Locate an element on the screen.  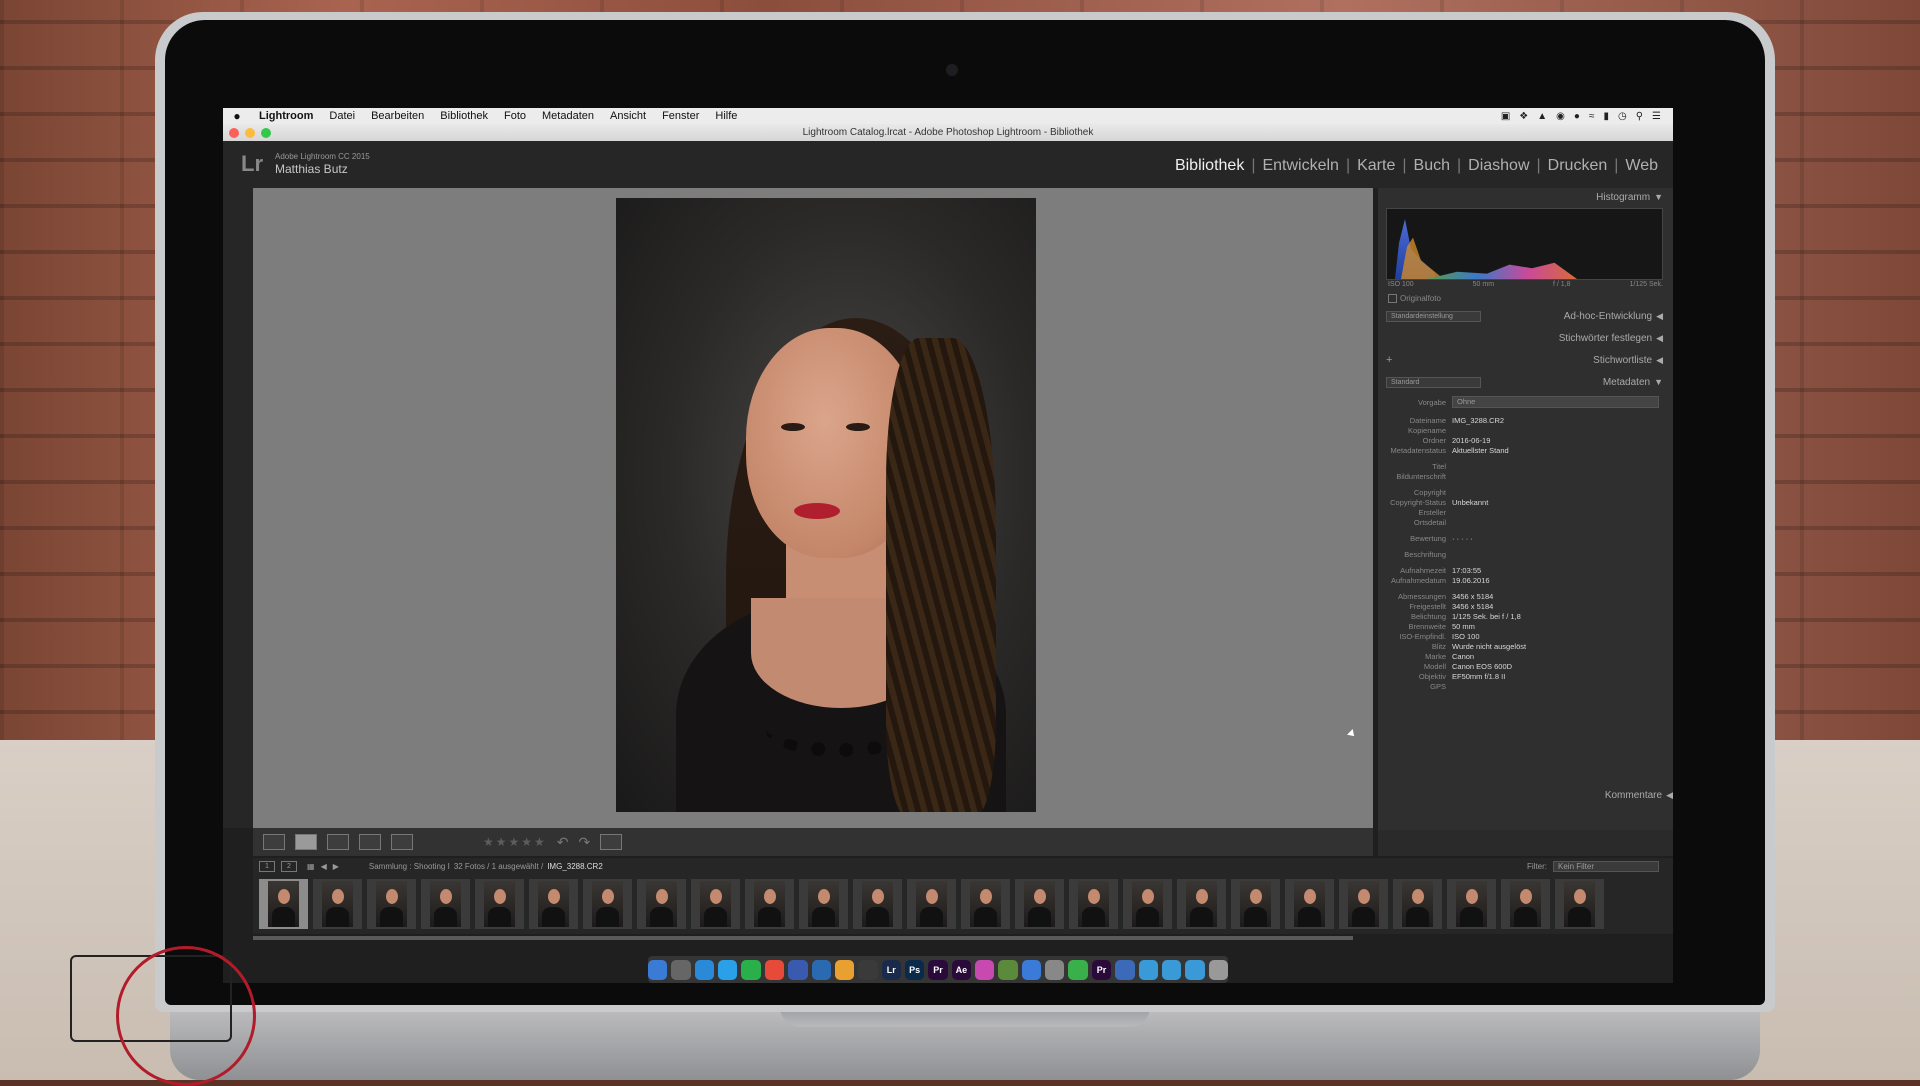
filmstrip-filename: IMG_3288.CR2 is located at coordinates (575, 866).